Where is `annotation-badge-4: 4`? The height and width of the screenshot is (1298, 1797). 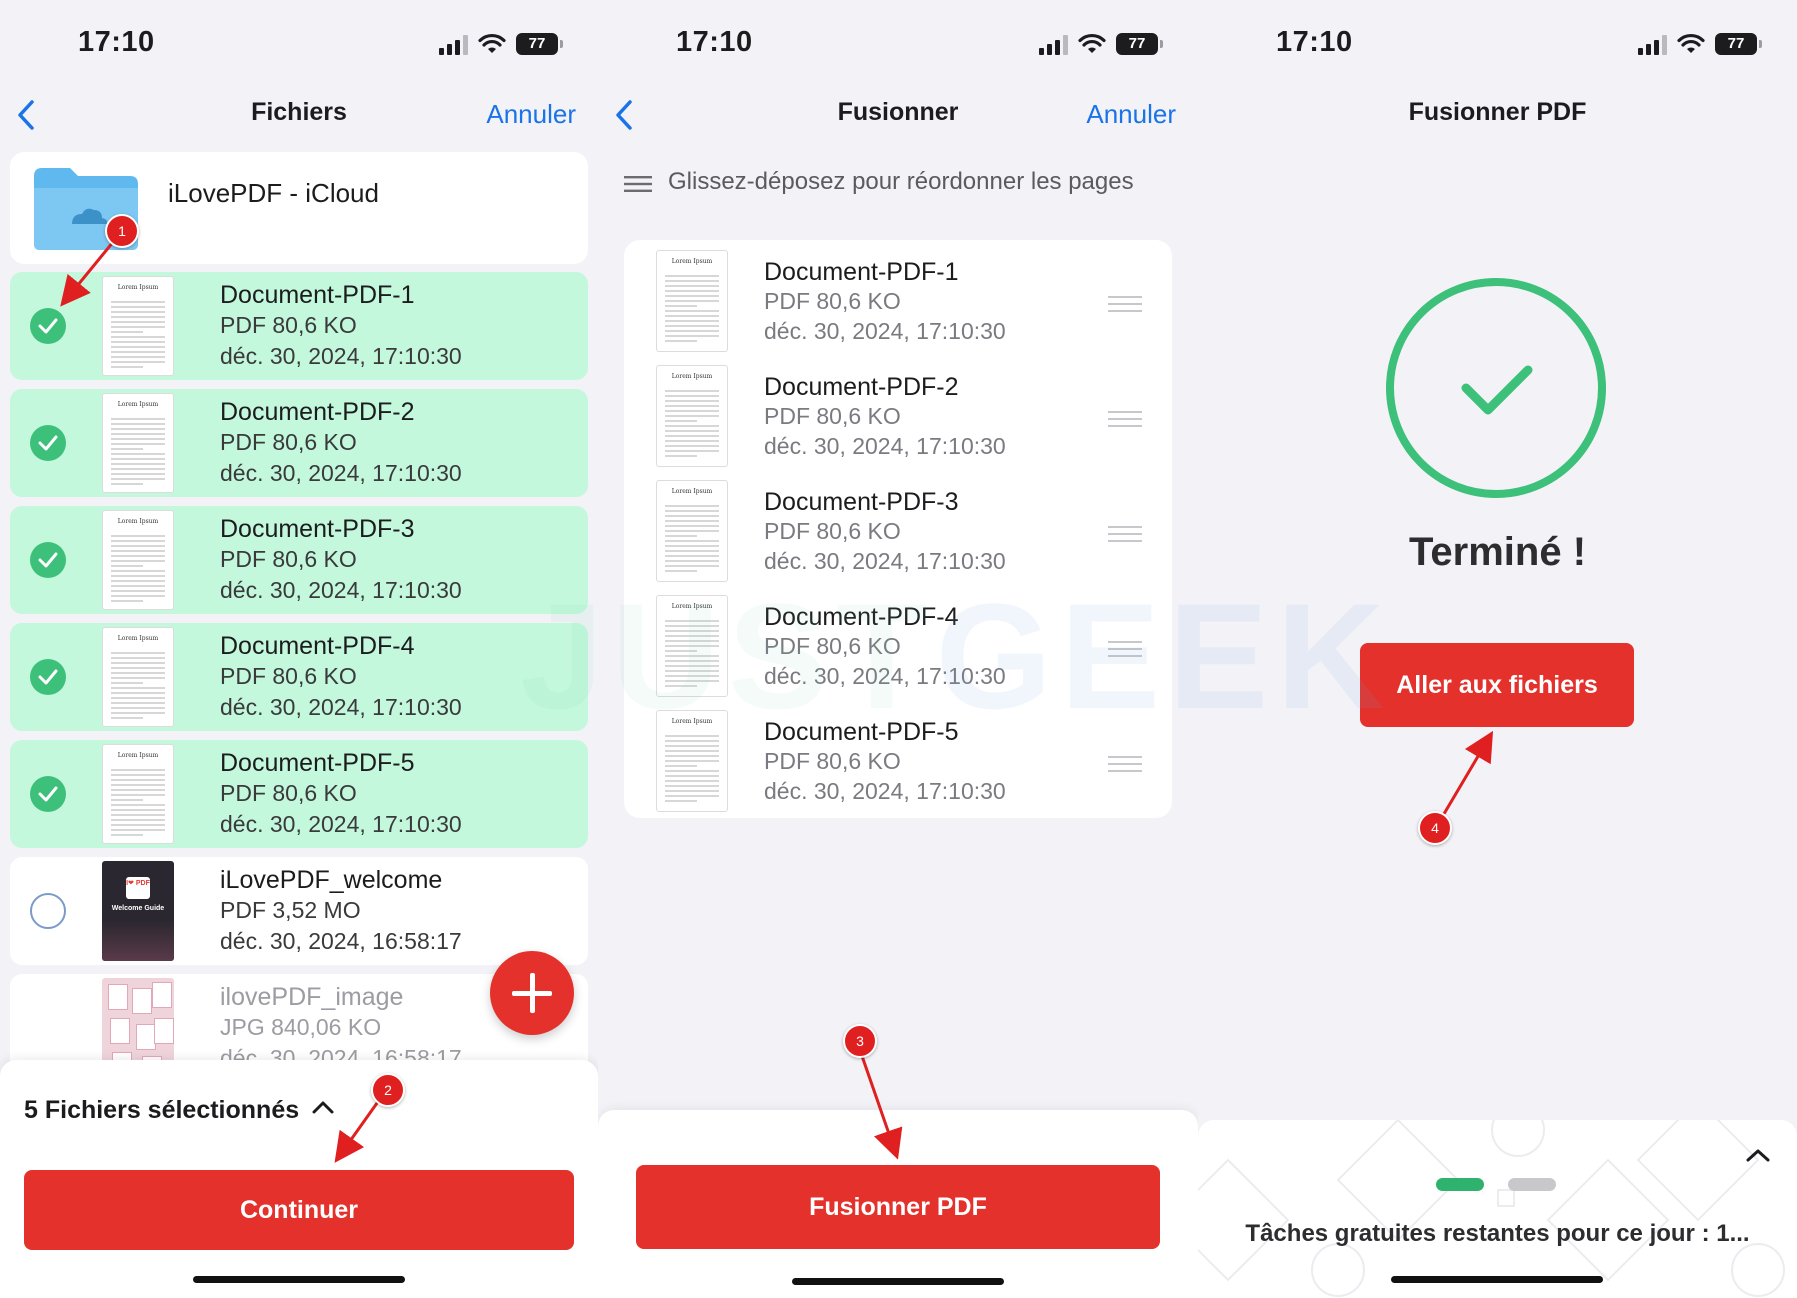 annotation-badge-4: 4 is located at coordinates (1435, 828).